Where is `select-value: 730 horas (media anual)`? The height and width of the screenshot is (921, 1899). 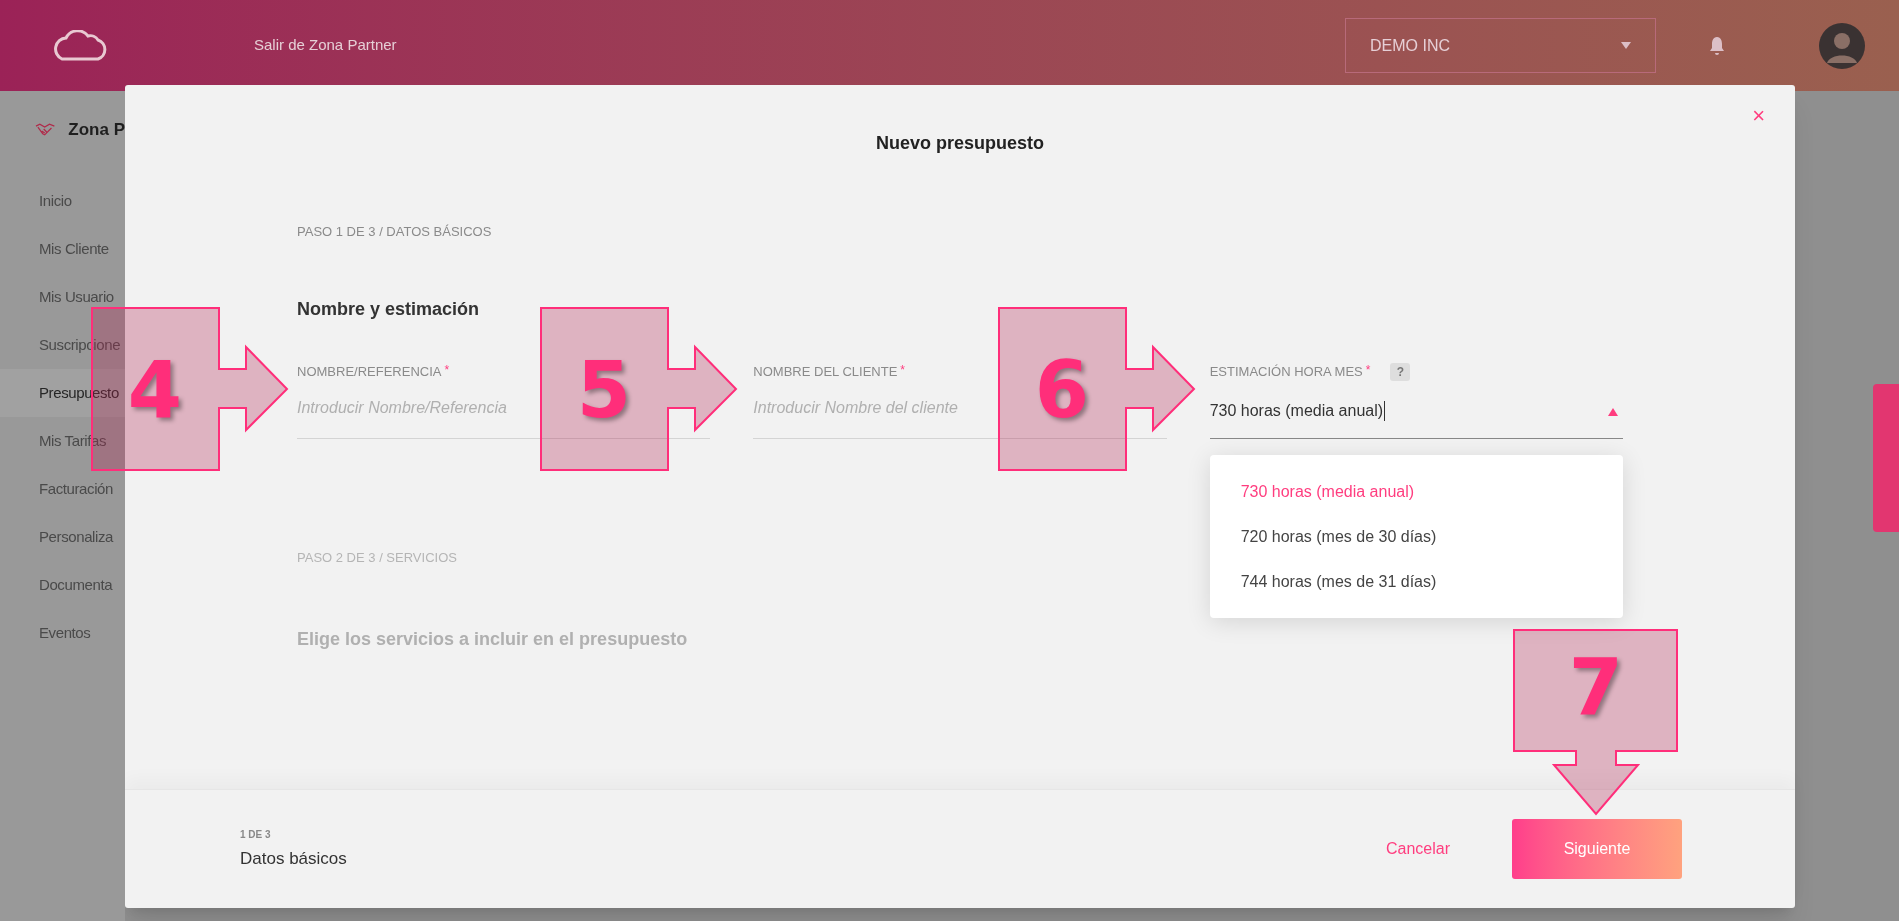
select-value: 730 horas (media anual) is located at coordinates (1297, 410).